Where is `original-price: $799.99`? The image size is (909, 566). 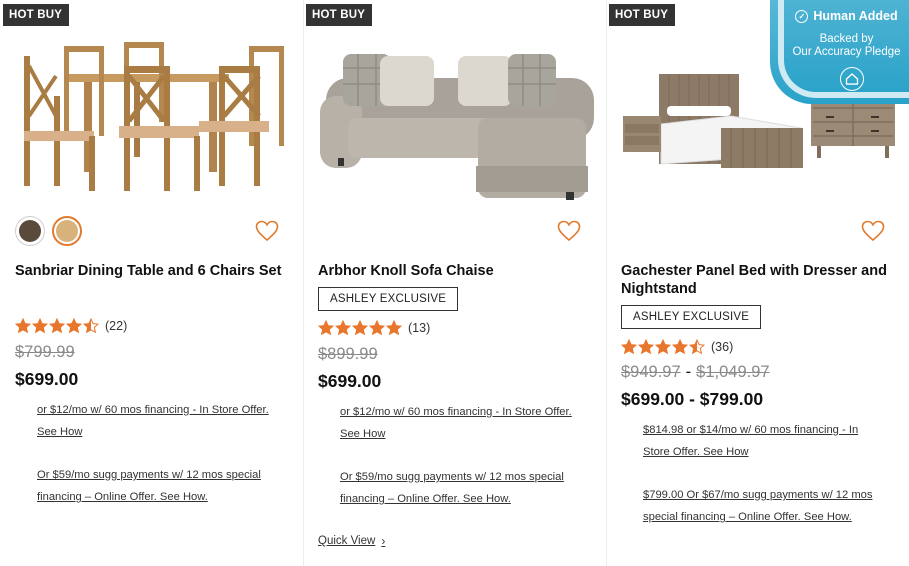
original-price: $799.99 is located at coordinates (45, 352).